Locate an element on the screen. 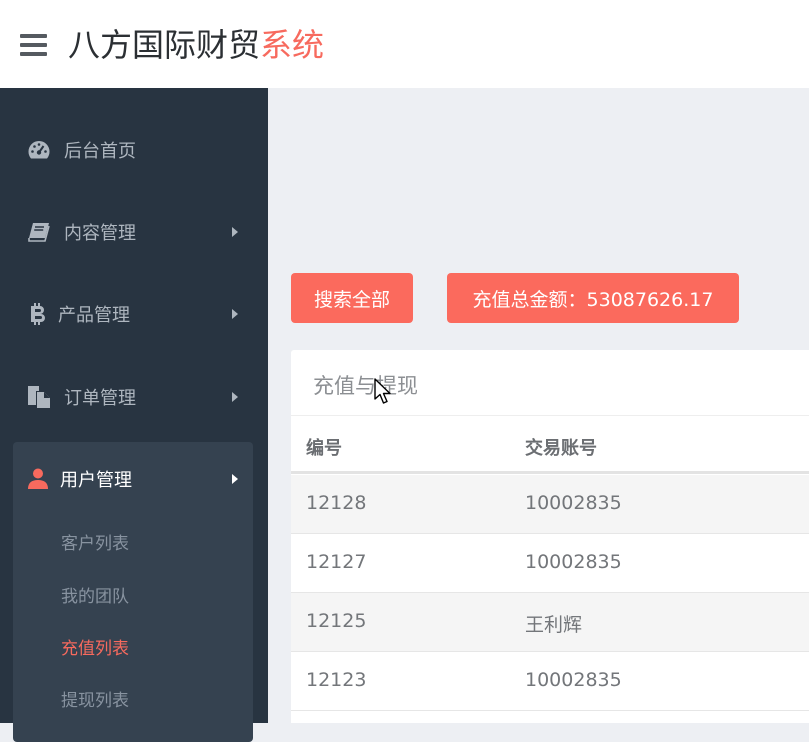  hamburger-menu-icon is located at coordinates (33, 45).